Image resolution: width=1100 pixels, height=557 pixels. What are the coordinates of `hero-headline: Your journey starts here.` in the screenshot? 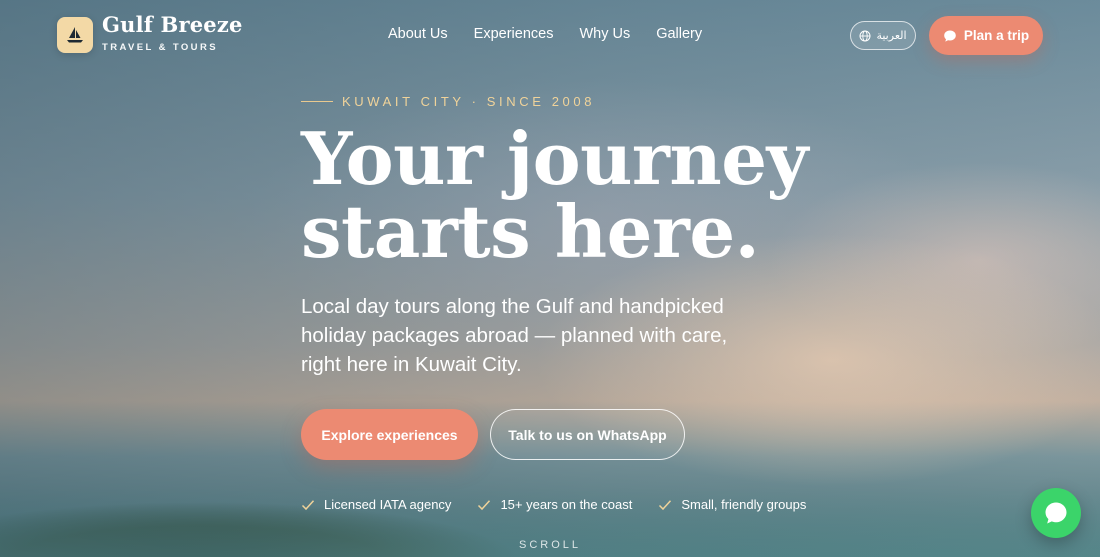 It's located at (561, 195).